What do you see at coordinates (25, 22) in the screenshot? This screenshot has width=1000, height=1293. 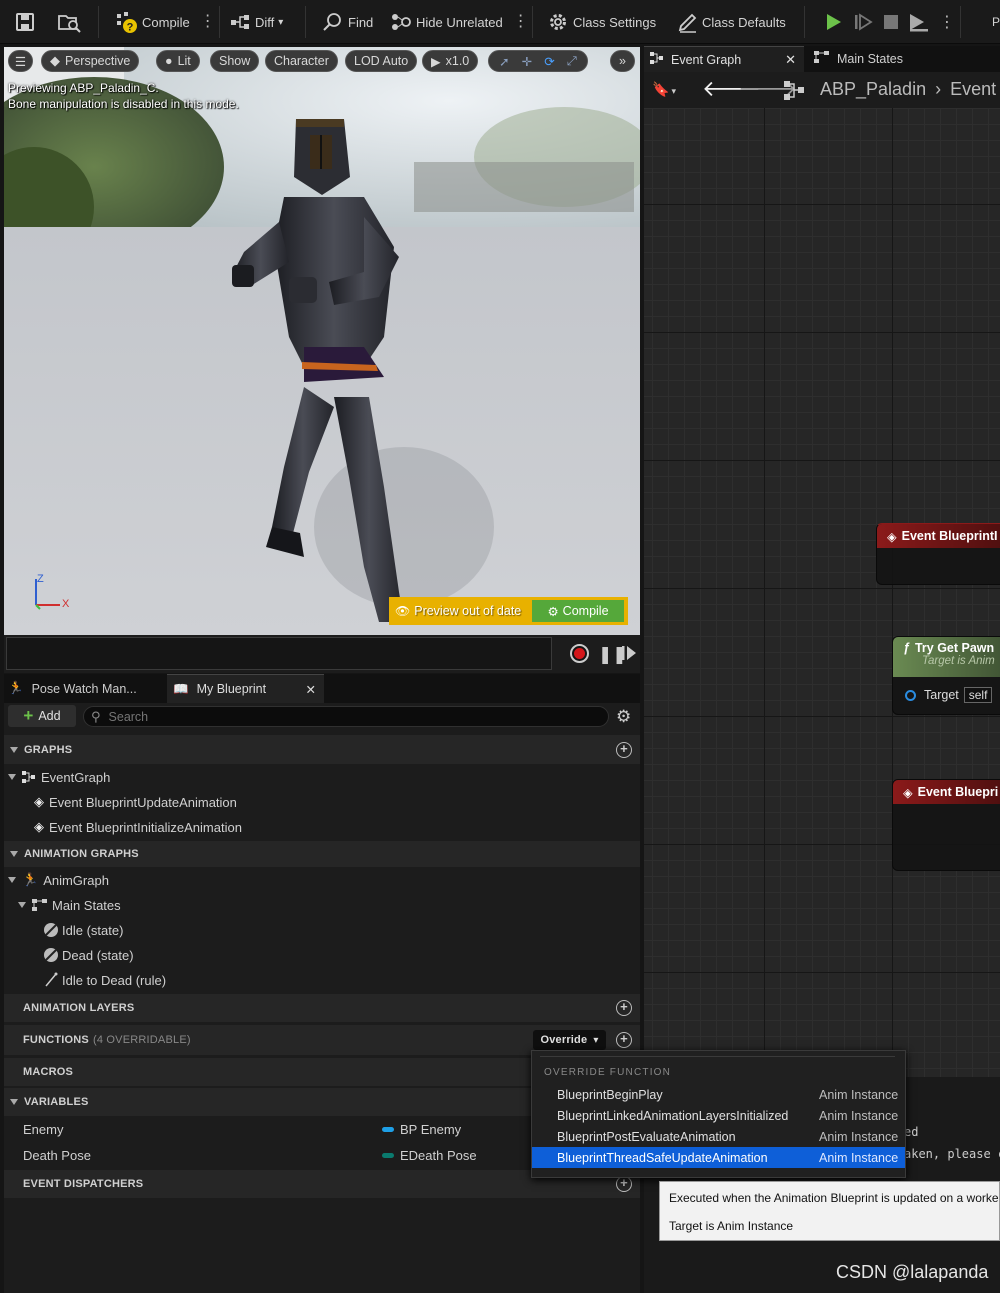 I see `save-icon` at bounding box center [25, 22].